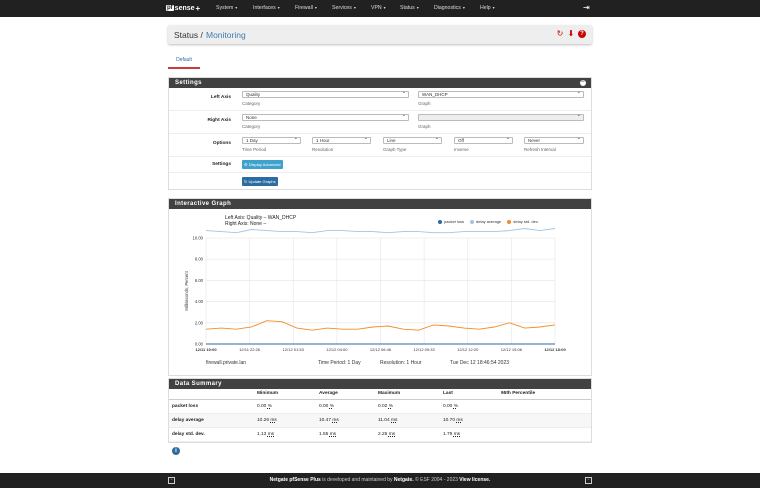 This screenshot has width=760, height=488. What do you see at coordinates (560, 34) in the screenshot?
I see `reset-icon: ↻` at bounding box center [560, 34].